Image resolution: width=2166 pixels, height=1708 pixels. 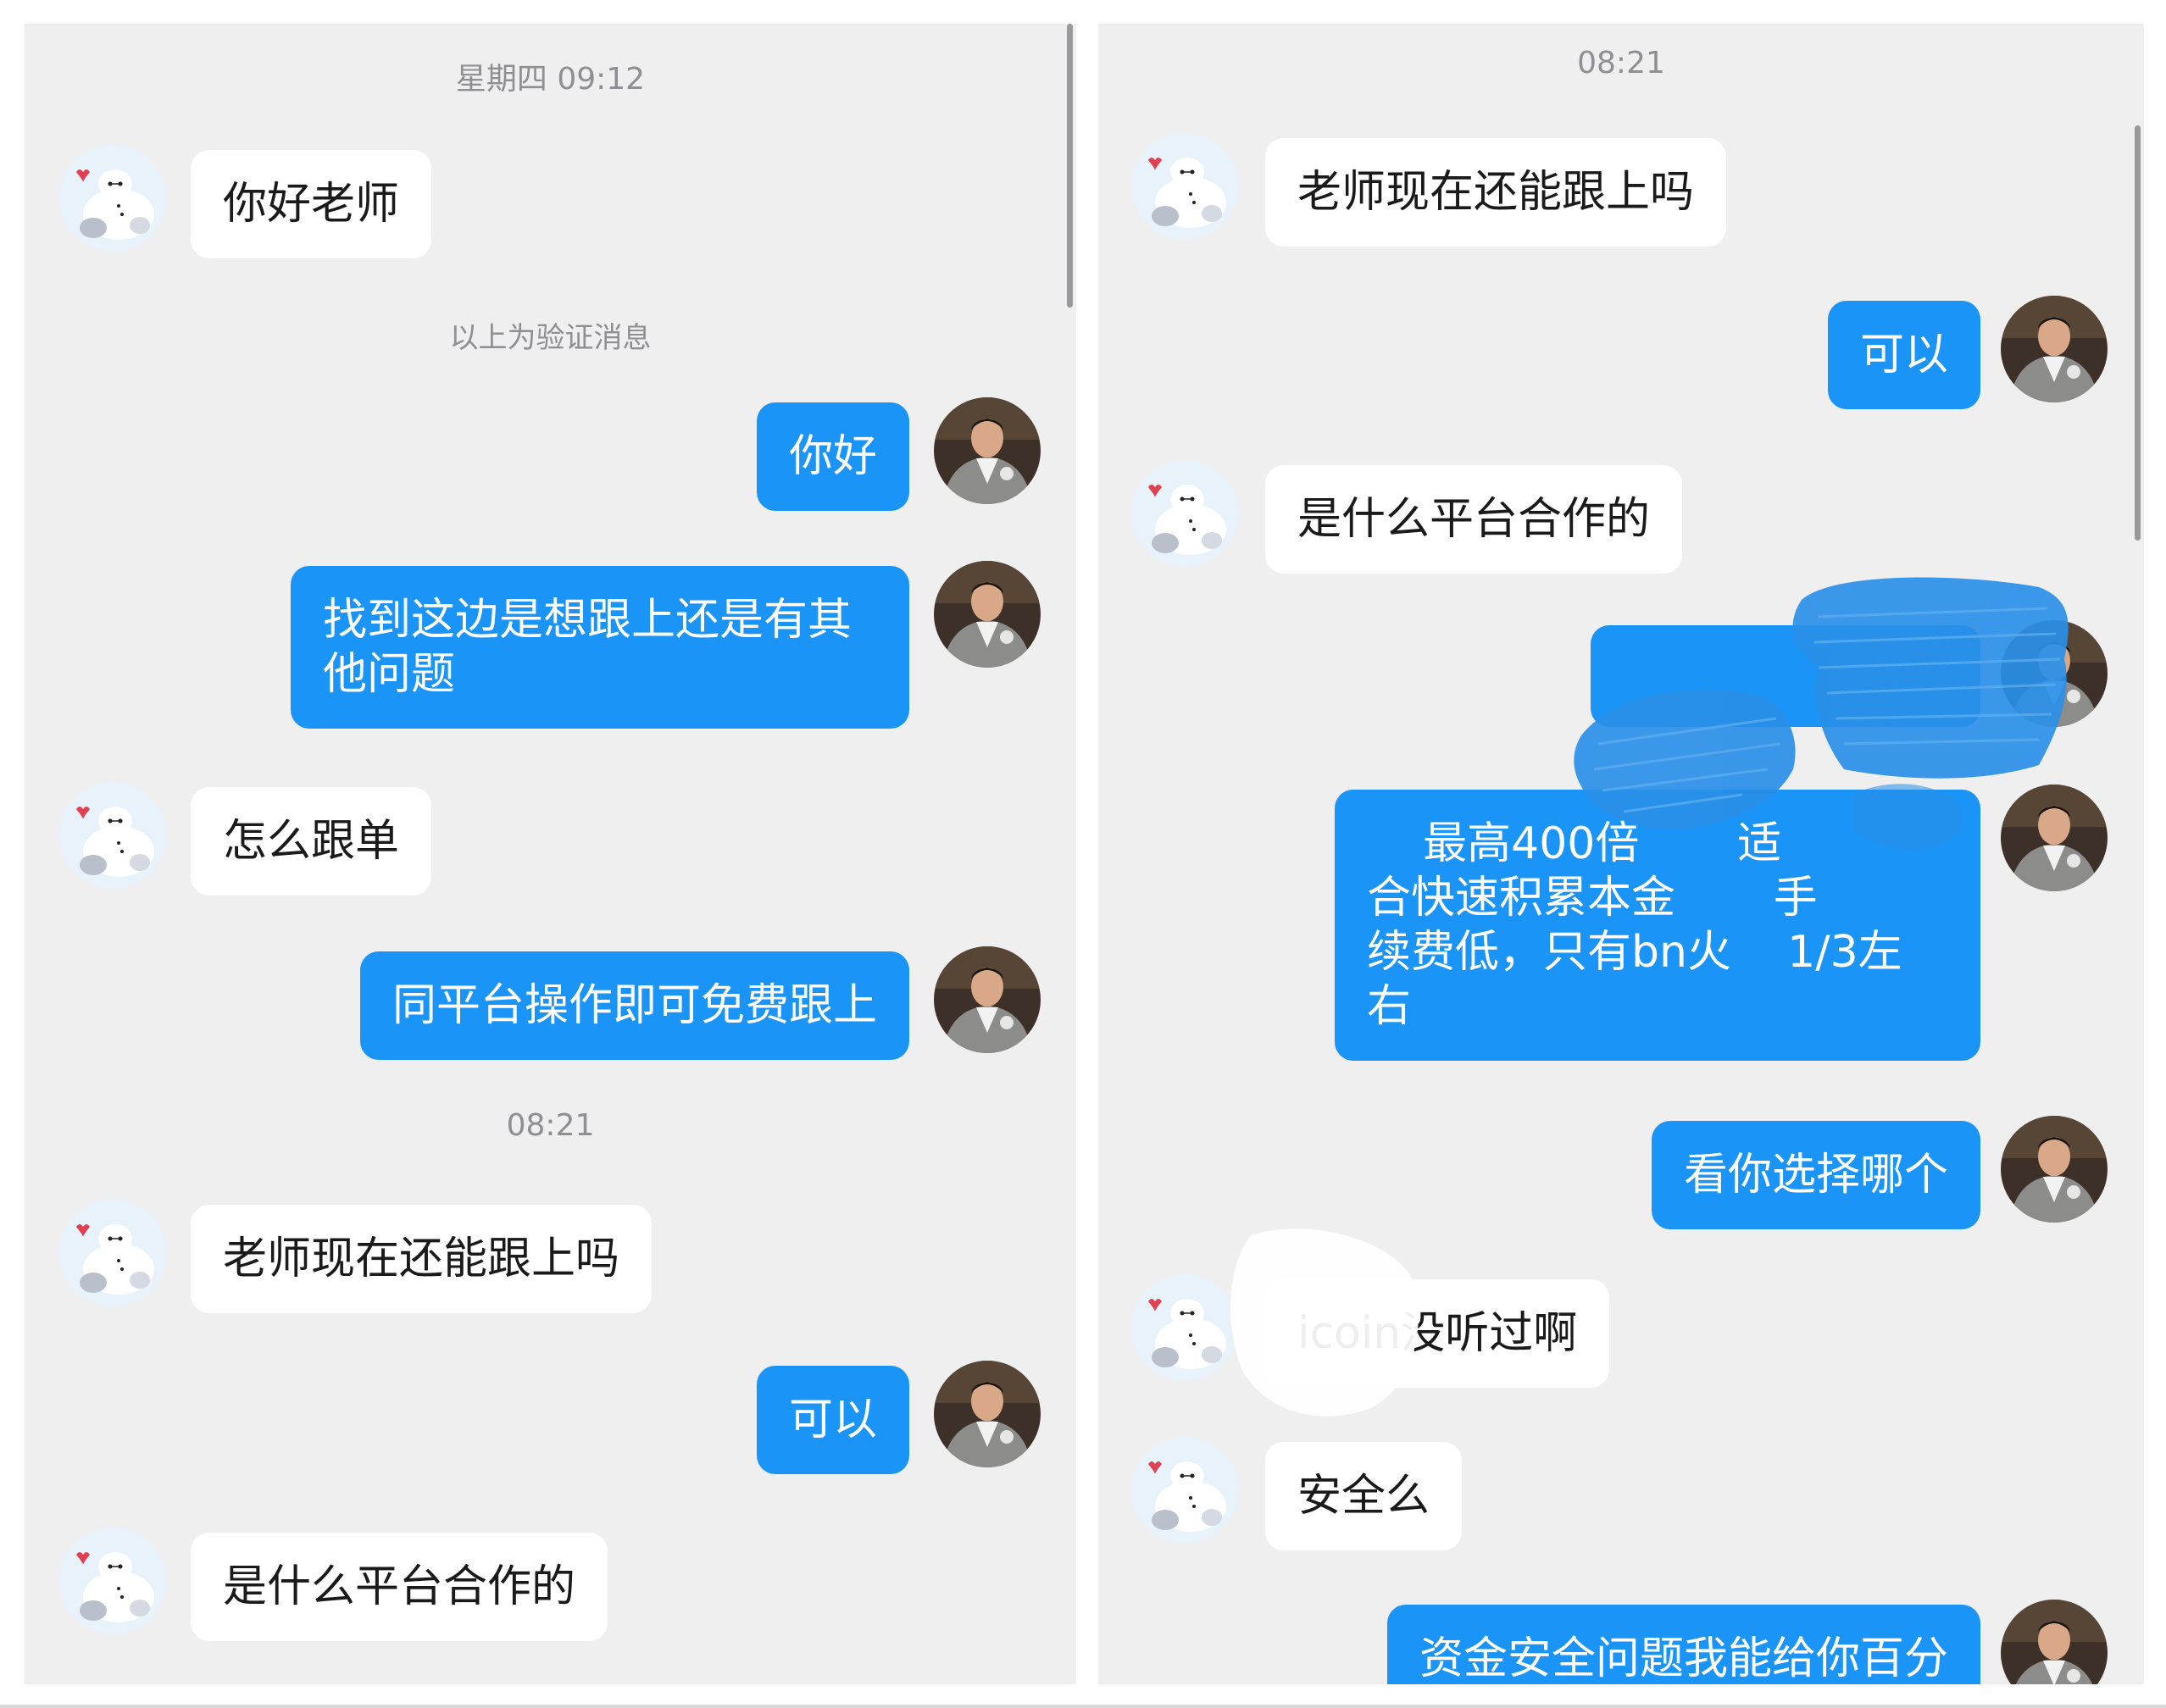 What do you see at coordinates (311, 841) in the screenshot?
I see `message-incoming: 怎么跟单` at bounding box center [311, 841].